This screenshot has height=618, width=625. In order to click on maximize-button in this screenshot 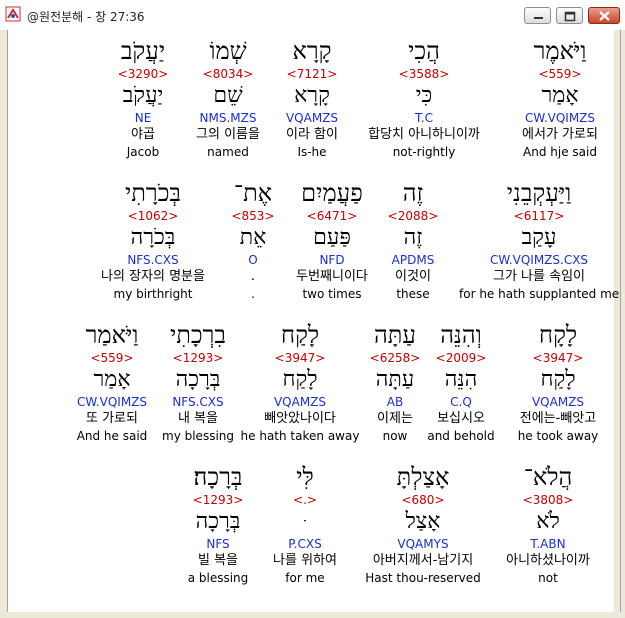, I will do `click(569, 15)`.